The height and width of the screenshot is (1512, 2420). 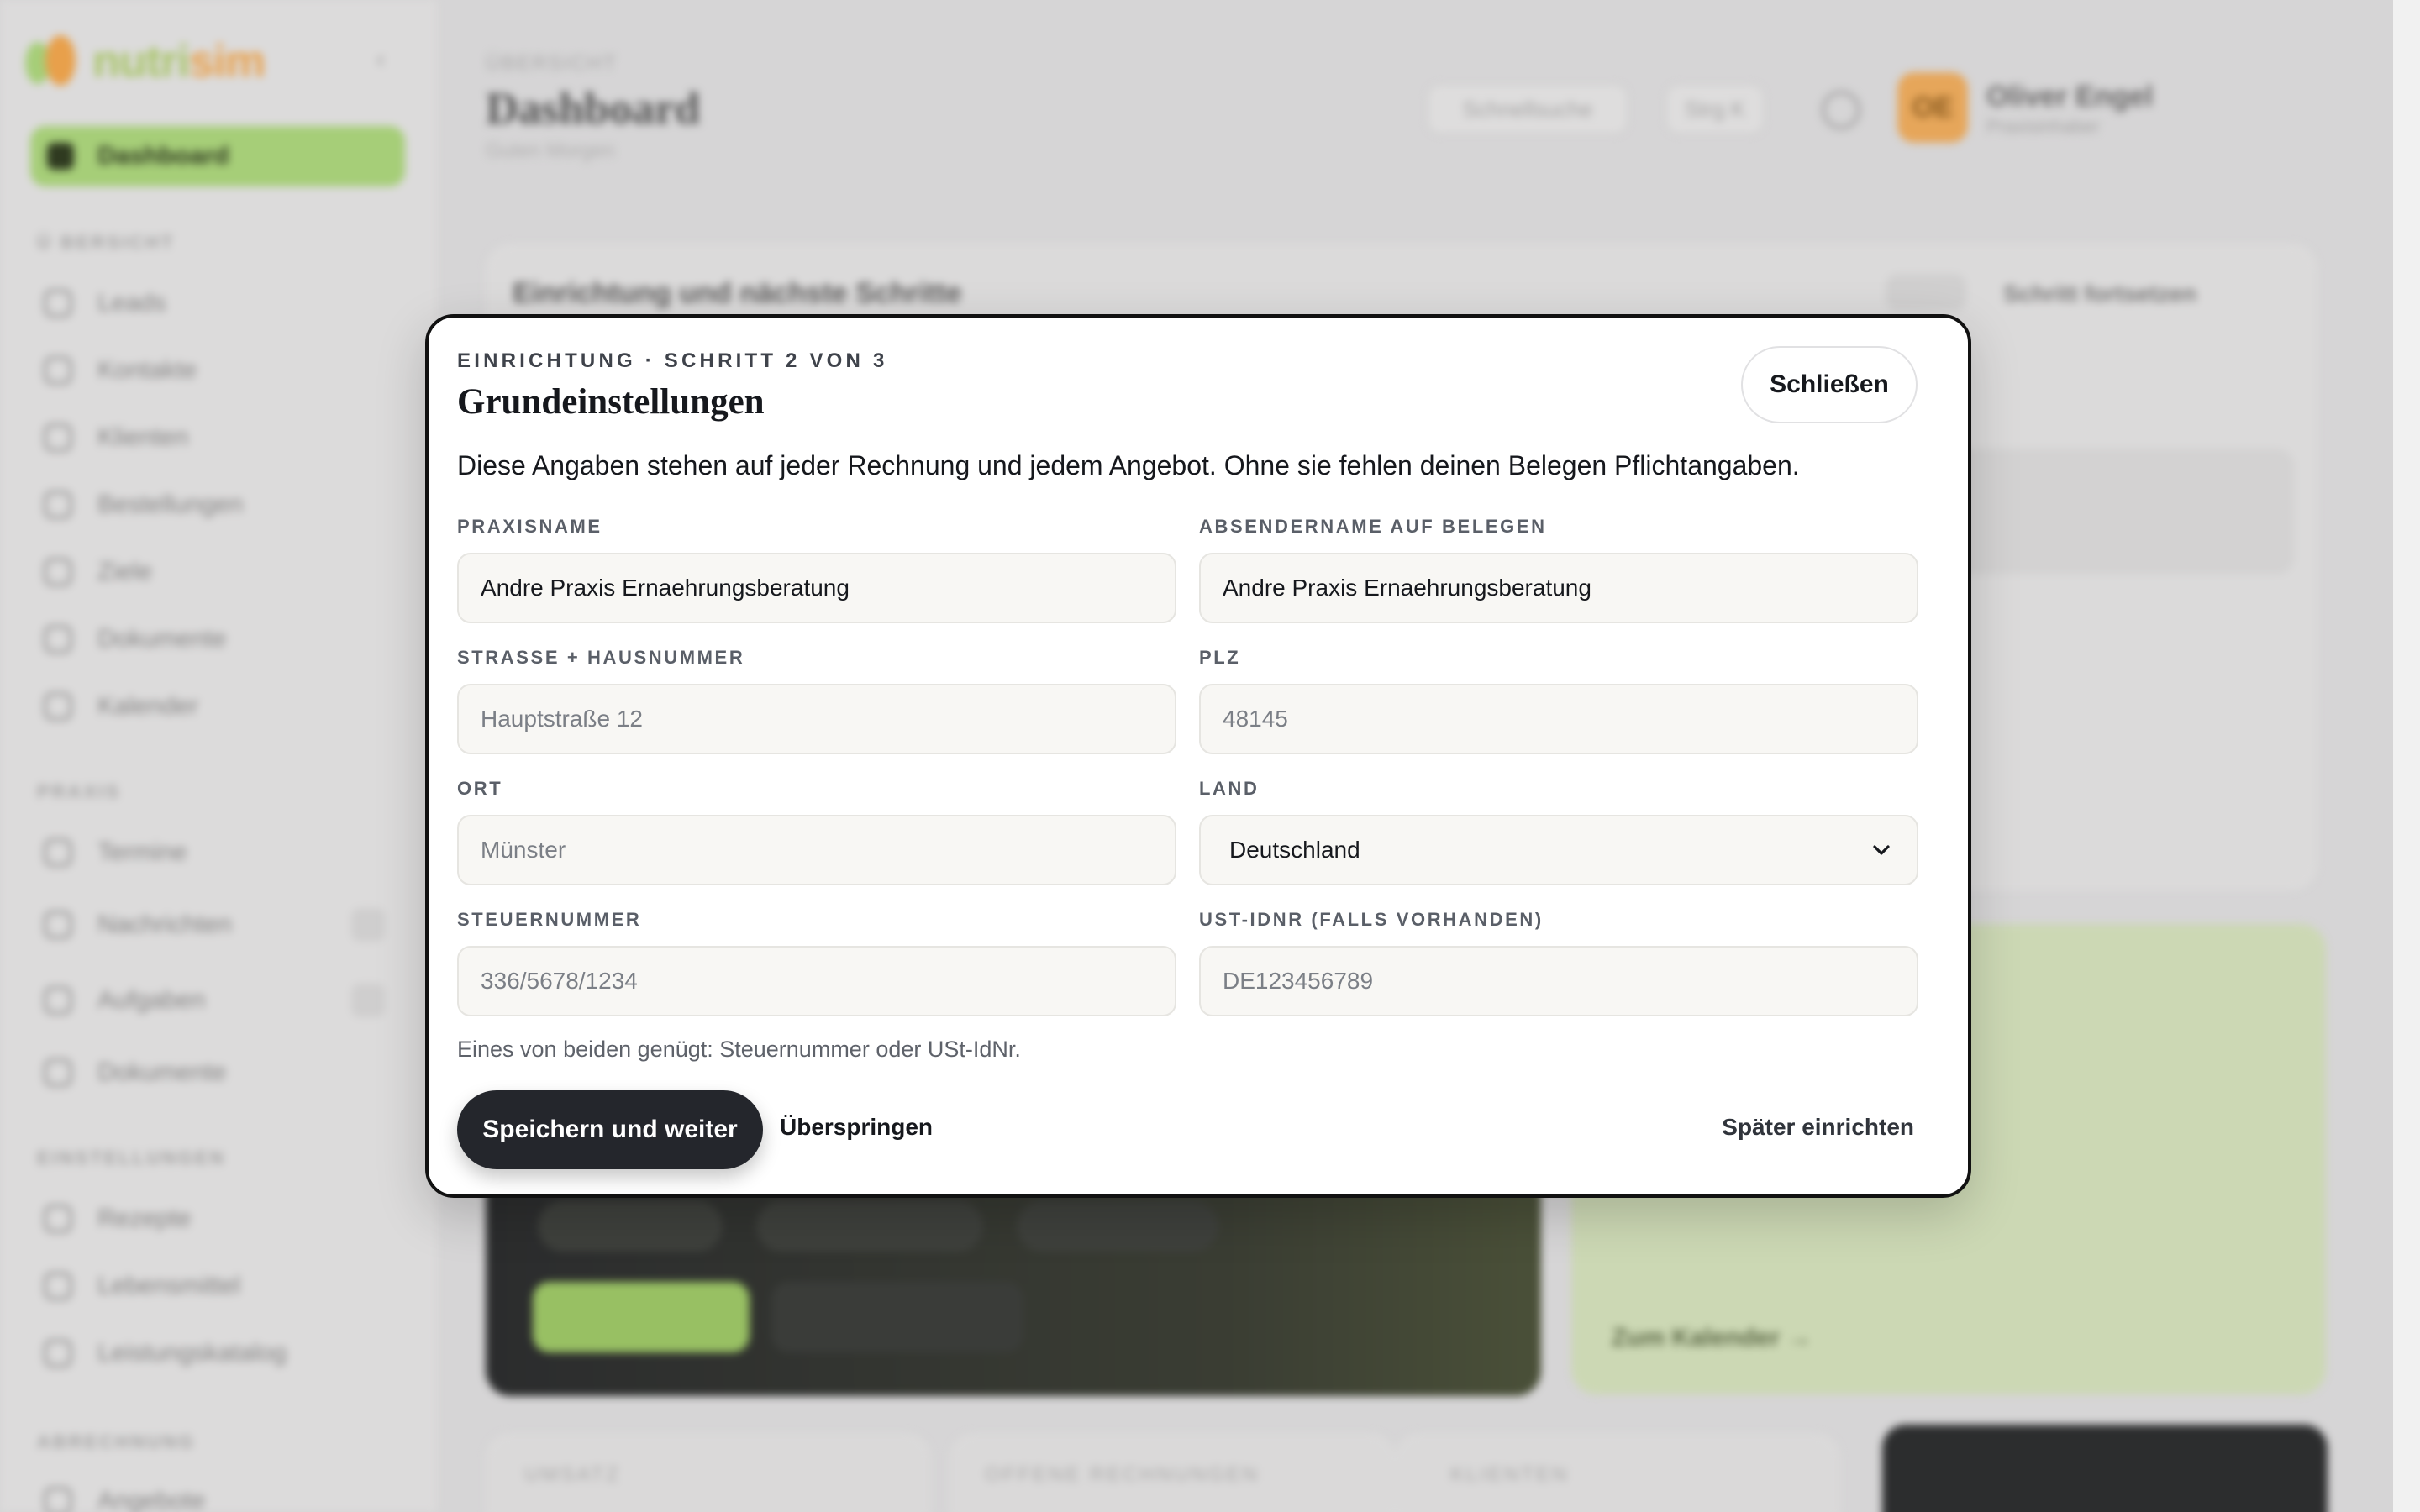 What do you see at coordinates (1559, 850) in the screenshot?
I see `land-select: Deutschland` at bounding box center [1559, 850].